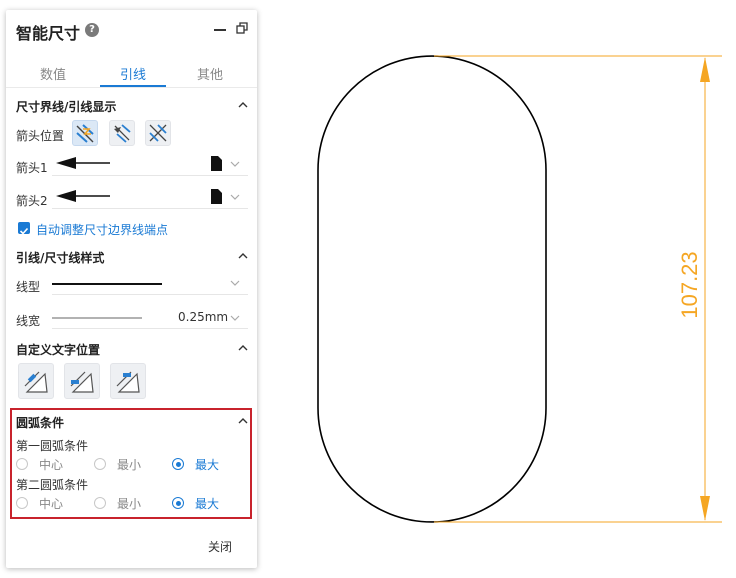  I want to click on arrow-outside-icon, so click(122, 133).